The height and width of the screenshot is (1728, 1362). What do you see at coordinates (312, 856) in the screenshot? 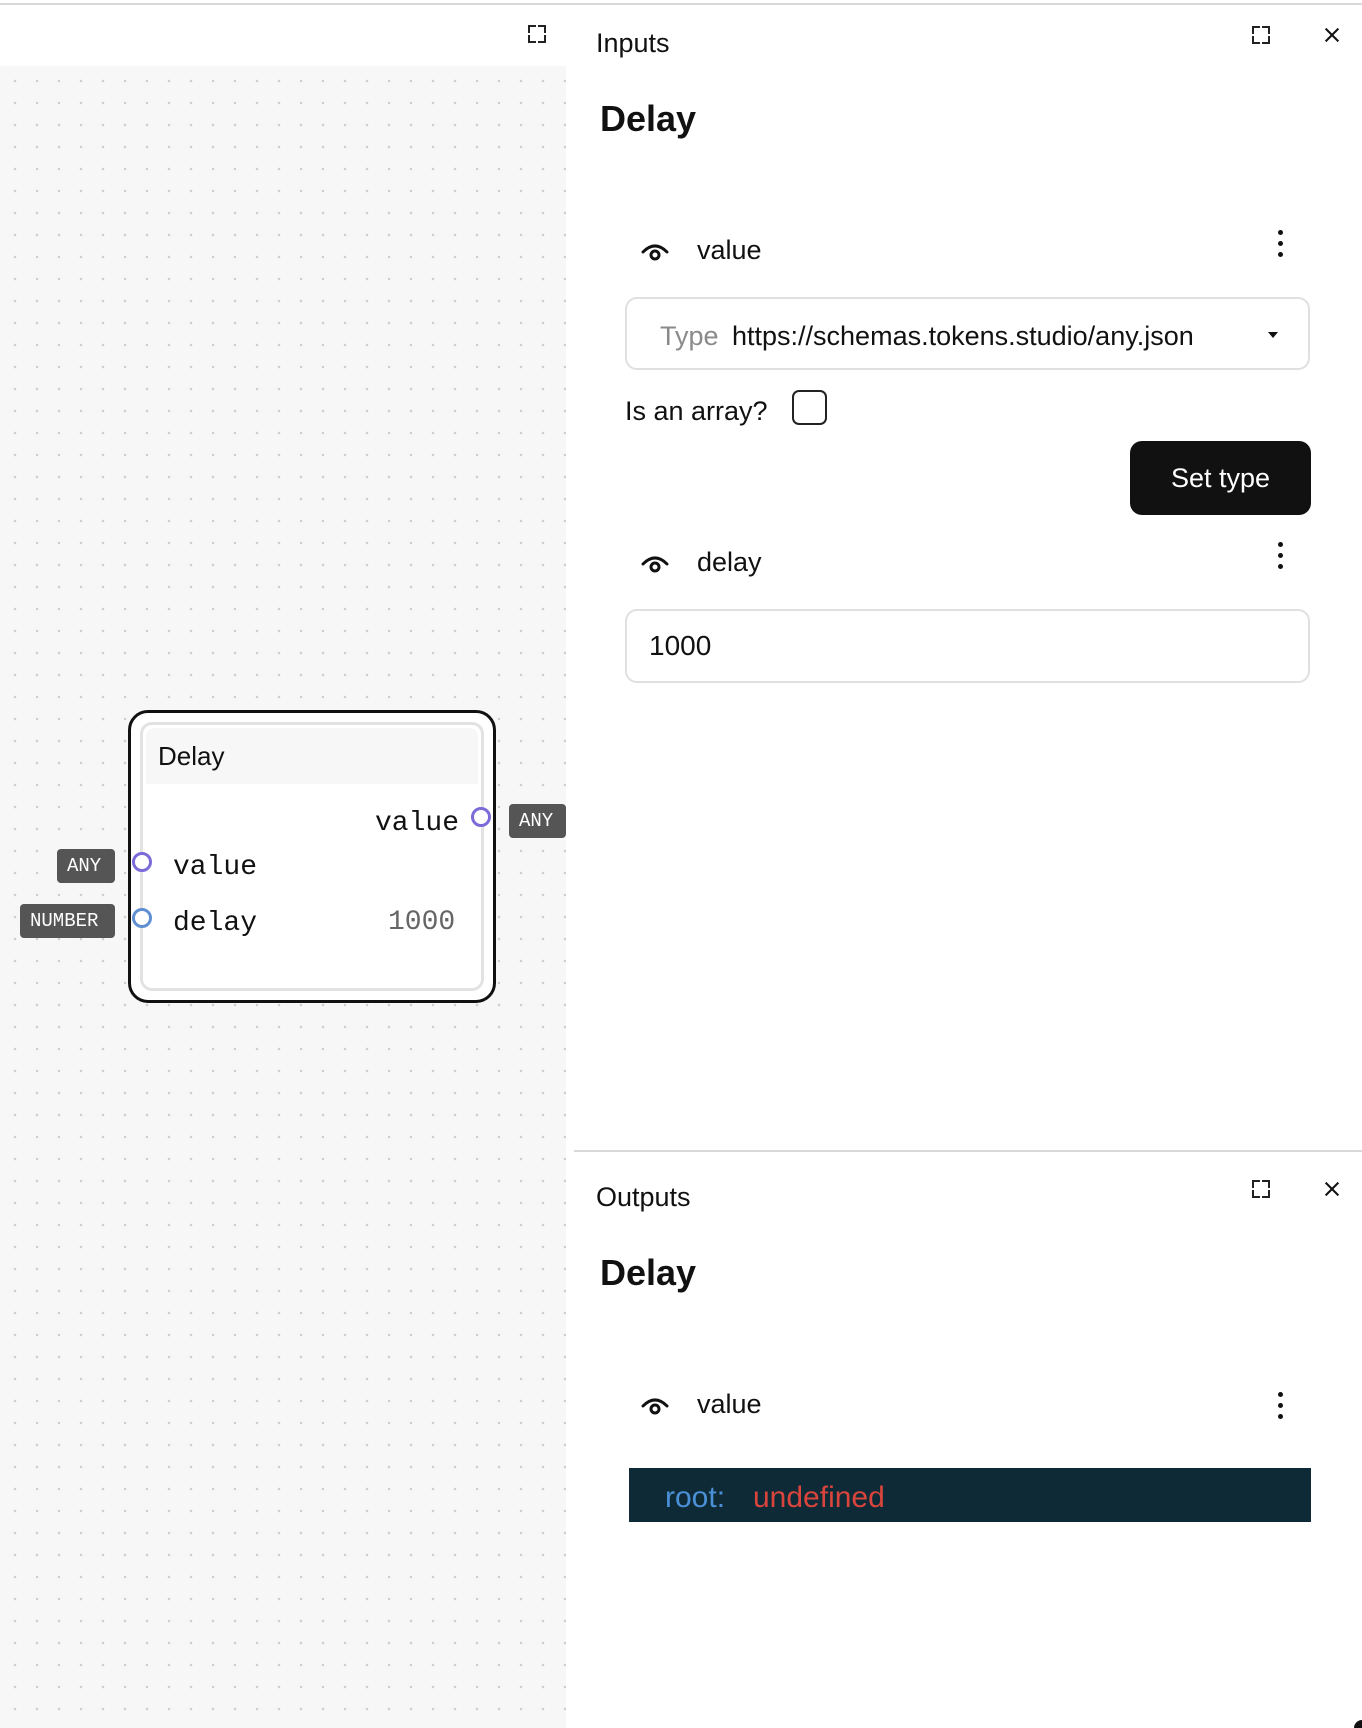
I see `delay-node: Delay value value delay 1000` at bounding box center [312, 856].